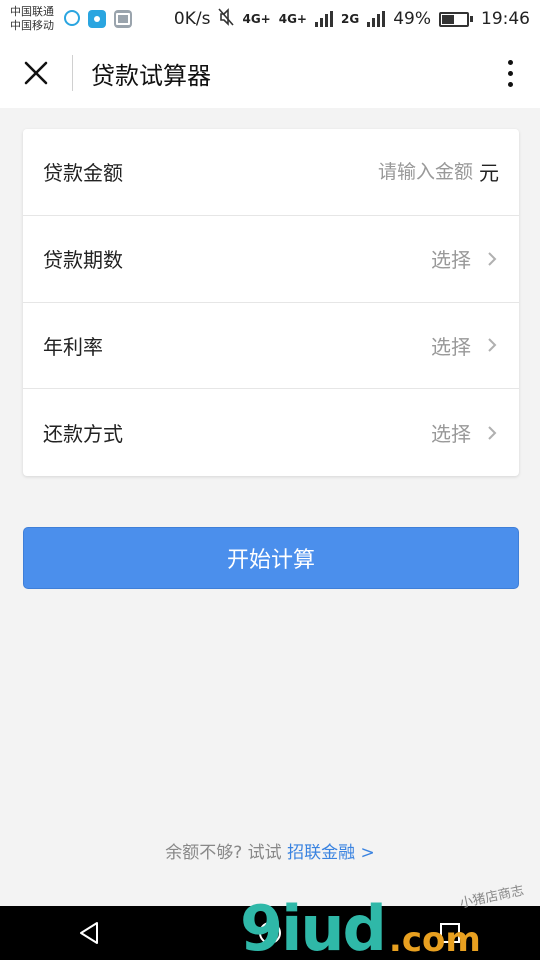 Image resolution: width=540 pixels, height=960 pixels. What do you see at coordinates (489, 173) in the screenshot?
I see `currency-unit: 元` at bounding box center [489, 173].